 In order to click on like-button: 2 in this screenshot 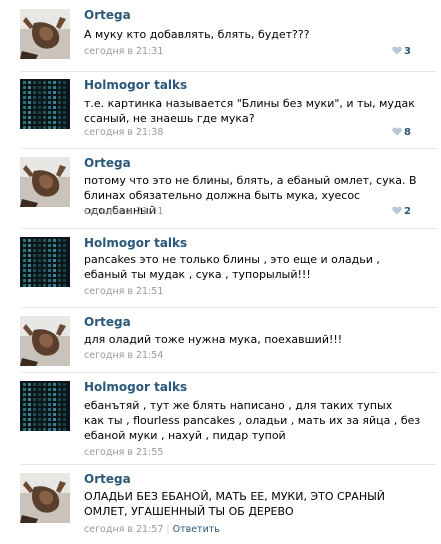, I will do `click(401, 211)`.